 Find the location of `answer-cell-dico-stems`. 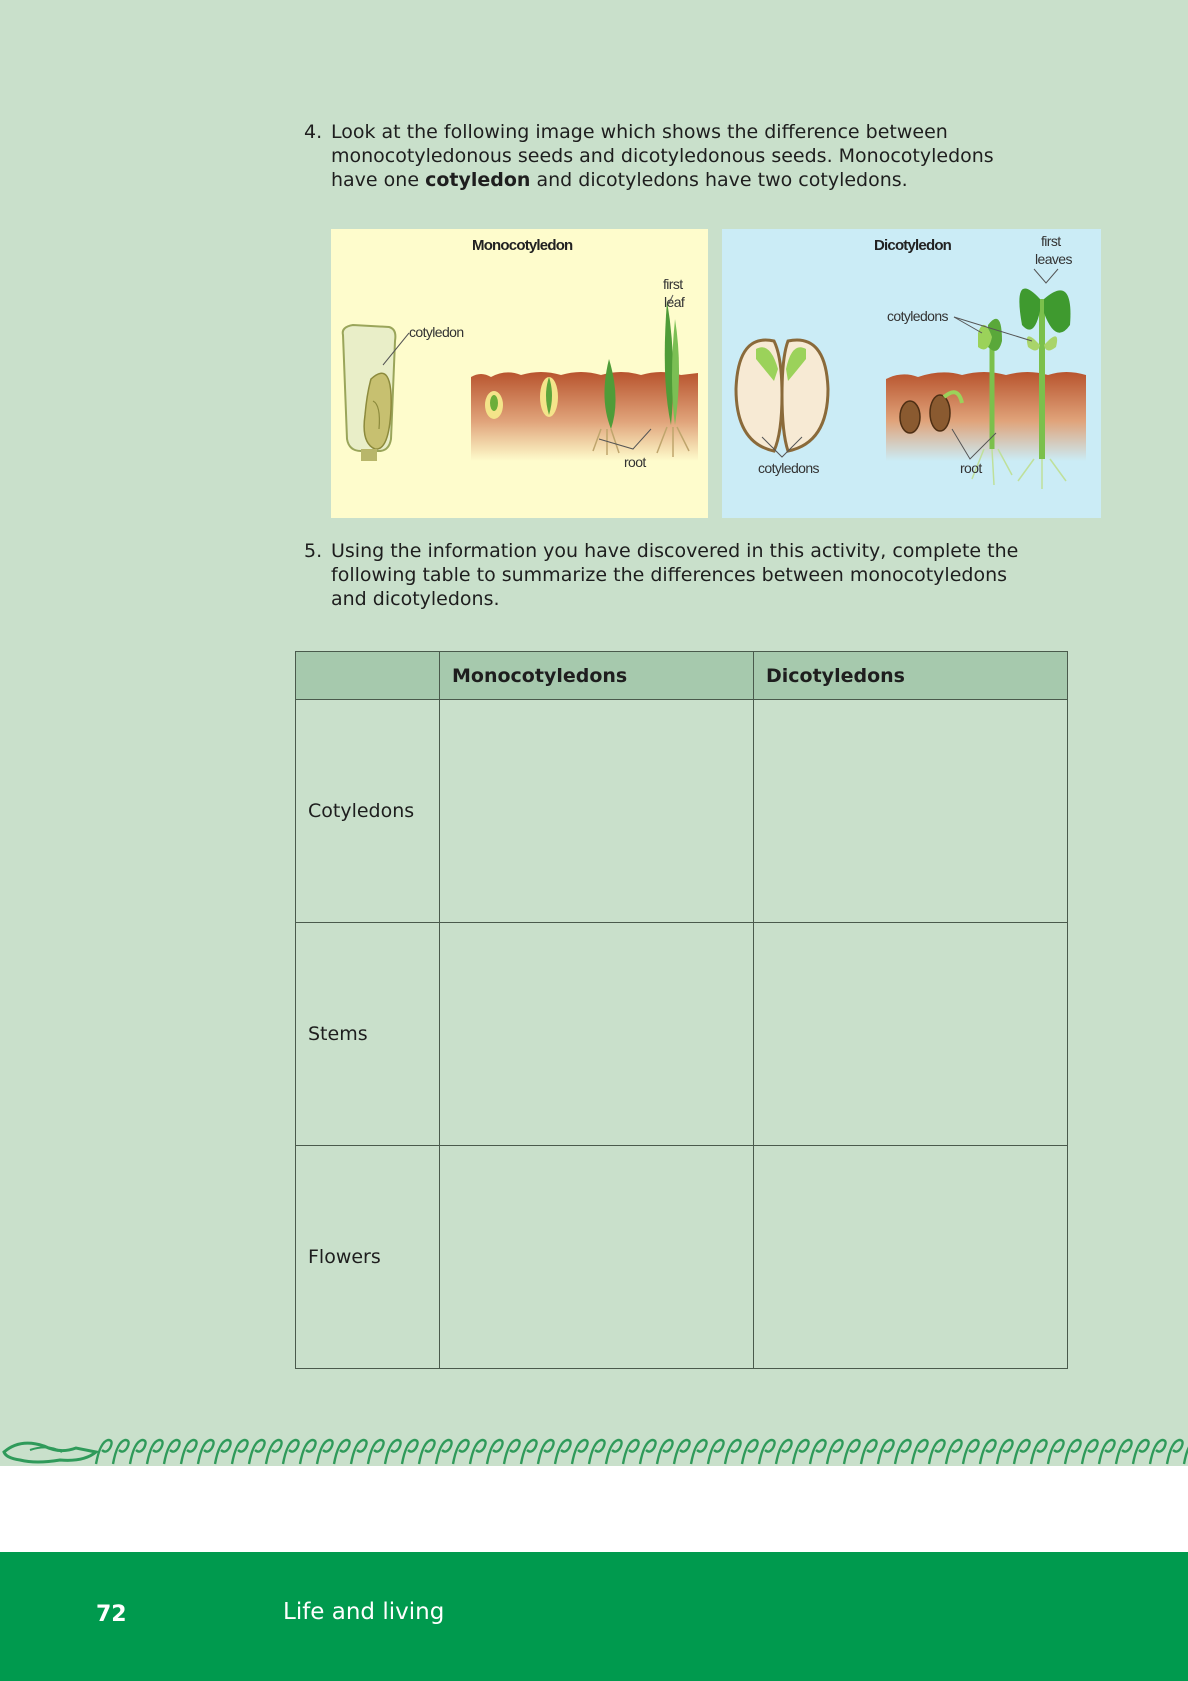

answer-cell-dico-stems is located at coordinates (910, 1034).